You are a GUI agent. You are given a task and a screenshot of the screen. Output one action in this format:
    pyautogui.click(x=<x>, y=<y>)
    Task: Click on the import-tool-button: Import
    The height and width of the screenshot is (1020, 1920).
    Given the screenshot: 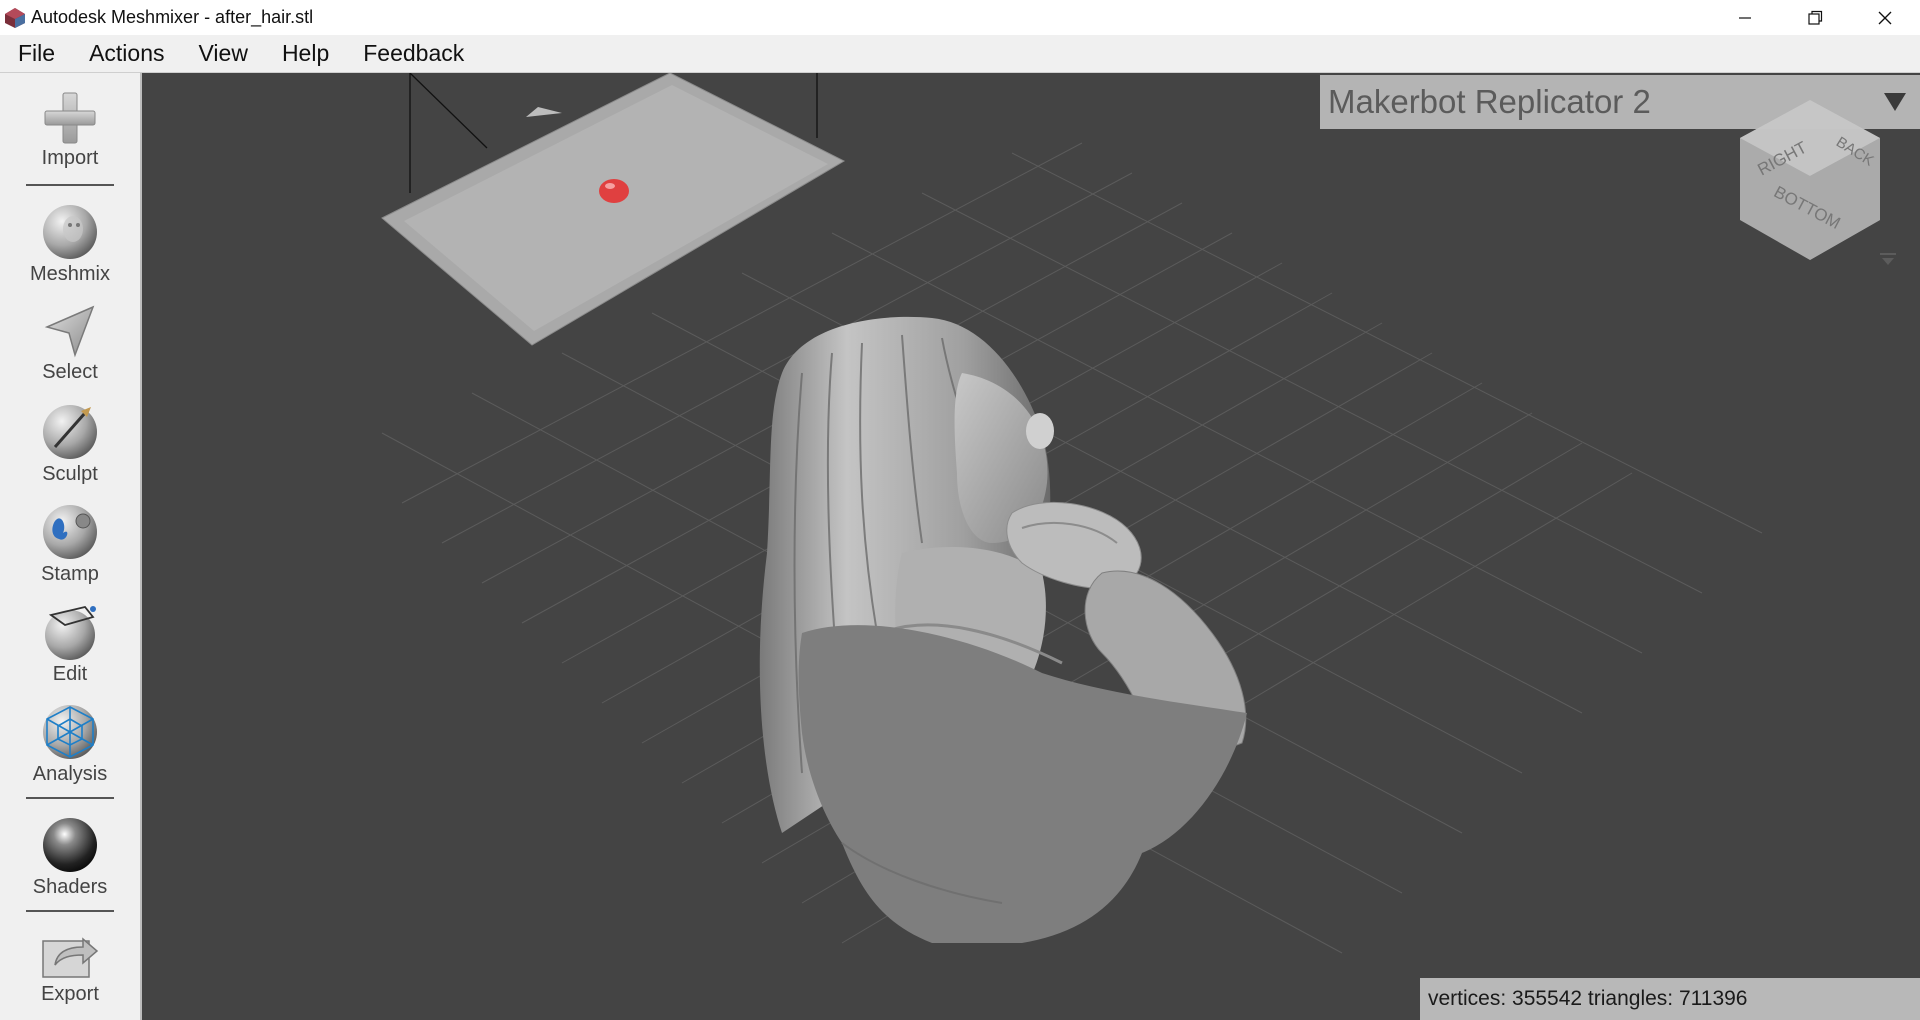 What is the action you would take?
    pyautogui.click(x=70, y=130)
    